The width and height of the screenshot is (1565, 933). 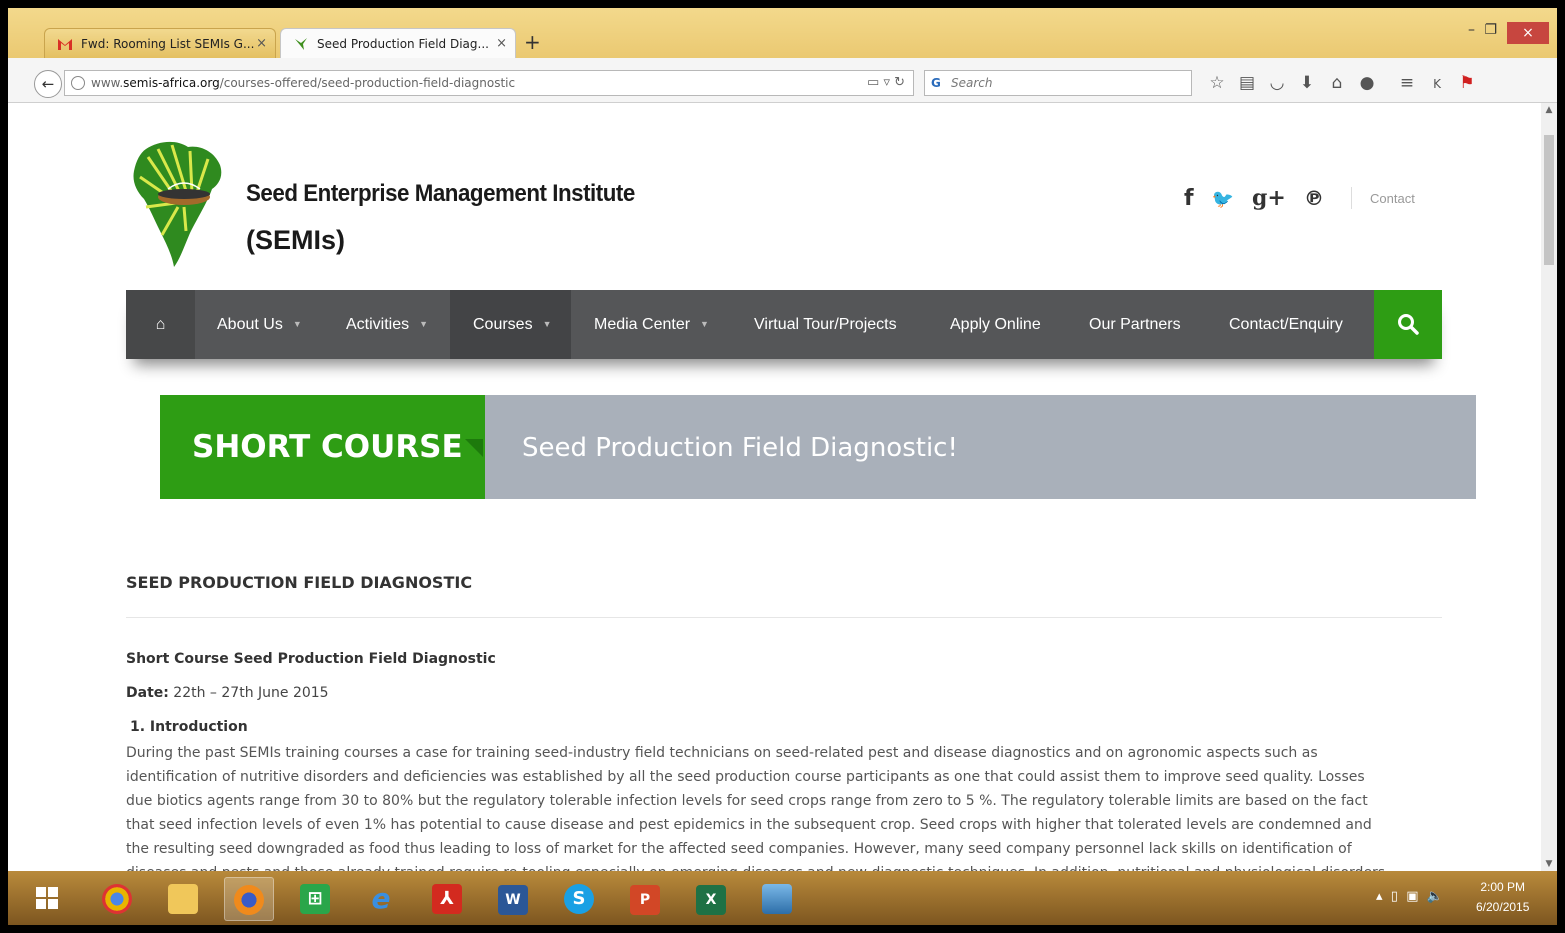 I want to click on toolbar-icons: ☆ ▤ ◡ ⬇ ⌂ ● ≡ K ⚑, so click(x=1344, y=83).